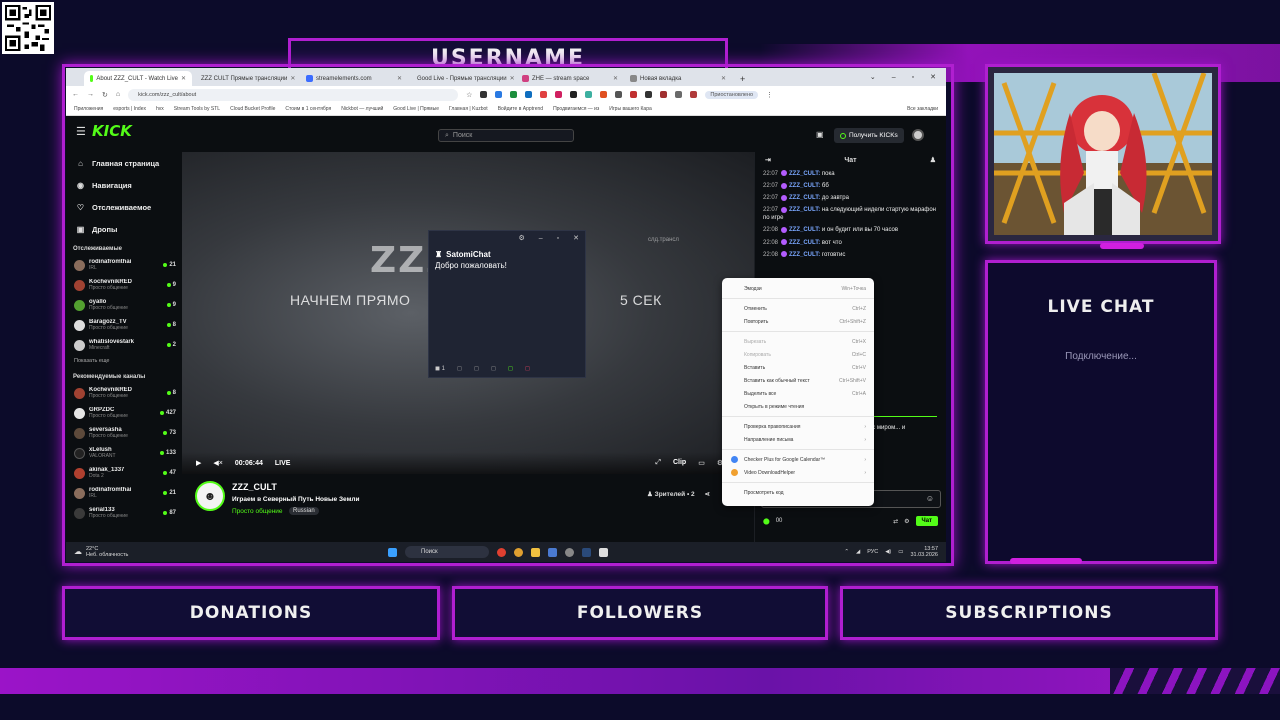 The height and width of the screenshot is (720, 1280). Describe the element at coordinates (84, 131) in the screenshot. I see `menu-icon: ☰` at that location.